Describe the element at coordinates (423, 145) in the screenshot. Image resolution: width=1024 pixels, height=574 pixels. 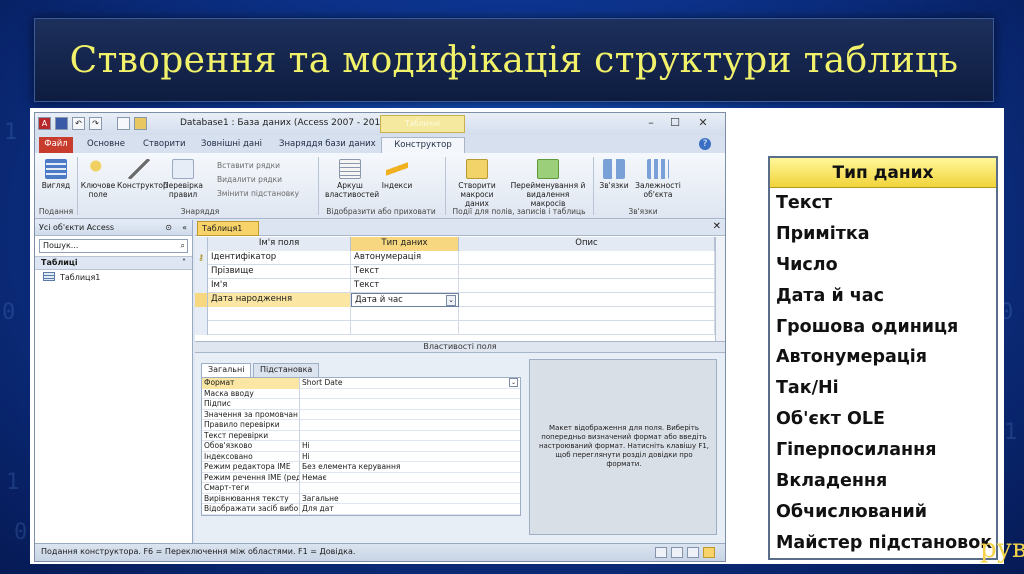
I see `tab-design: Конструктор` at that location.